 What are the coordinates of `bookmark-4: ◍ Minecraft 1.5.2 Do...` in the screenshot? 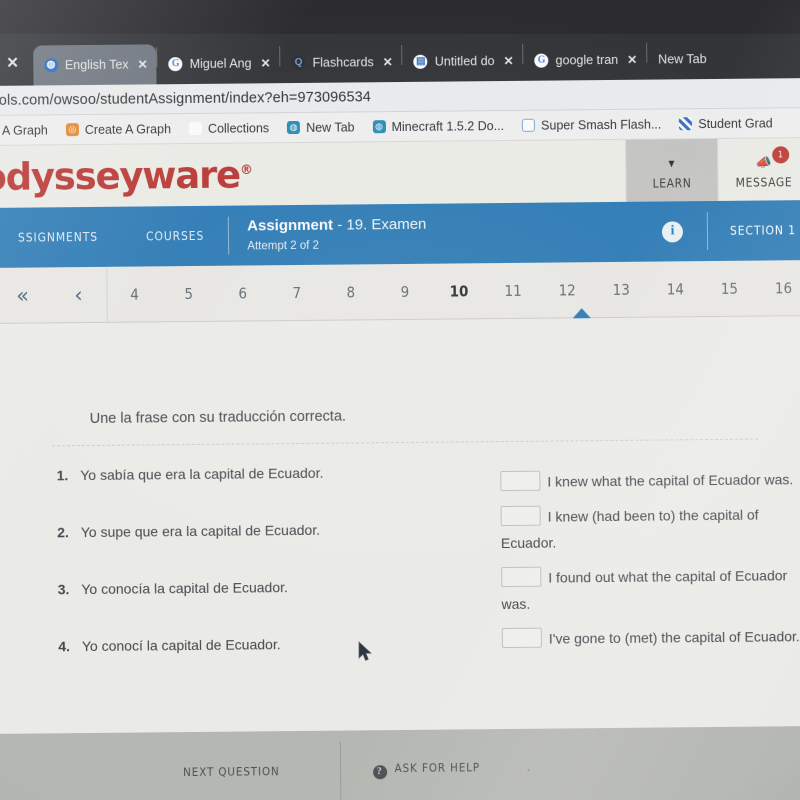 It's located at (438, 126).